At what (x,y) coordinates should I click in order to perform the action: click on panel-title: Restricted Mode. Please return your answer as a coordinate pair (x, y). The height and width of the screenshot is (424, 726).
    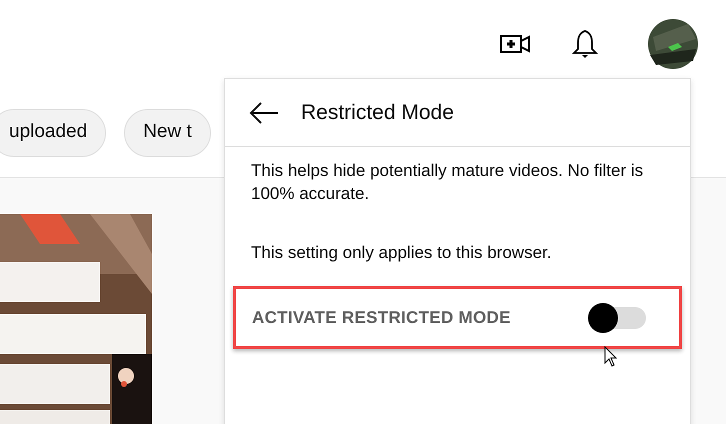
    Looking at the image, I should click on (377, 113).